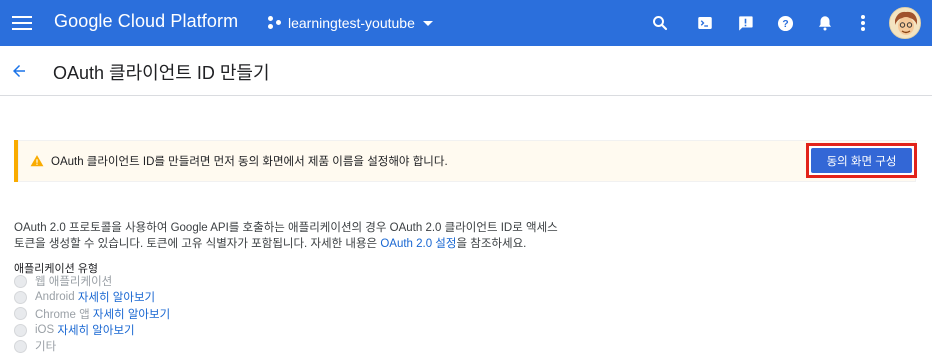 Image resolution: width=932 pixels, height=361 pixels. Describe the element at coordinates (46, 347) in the screenshot. I see `radio-option-label: 기타` at that location.